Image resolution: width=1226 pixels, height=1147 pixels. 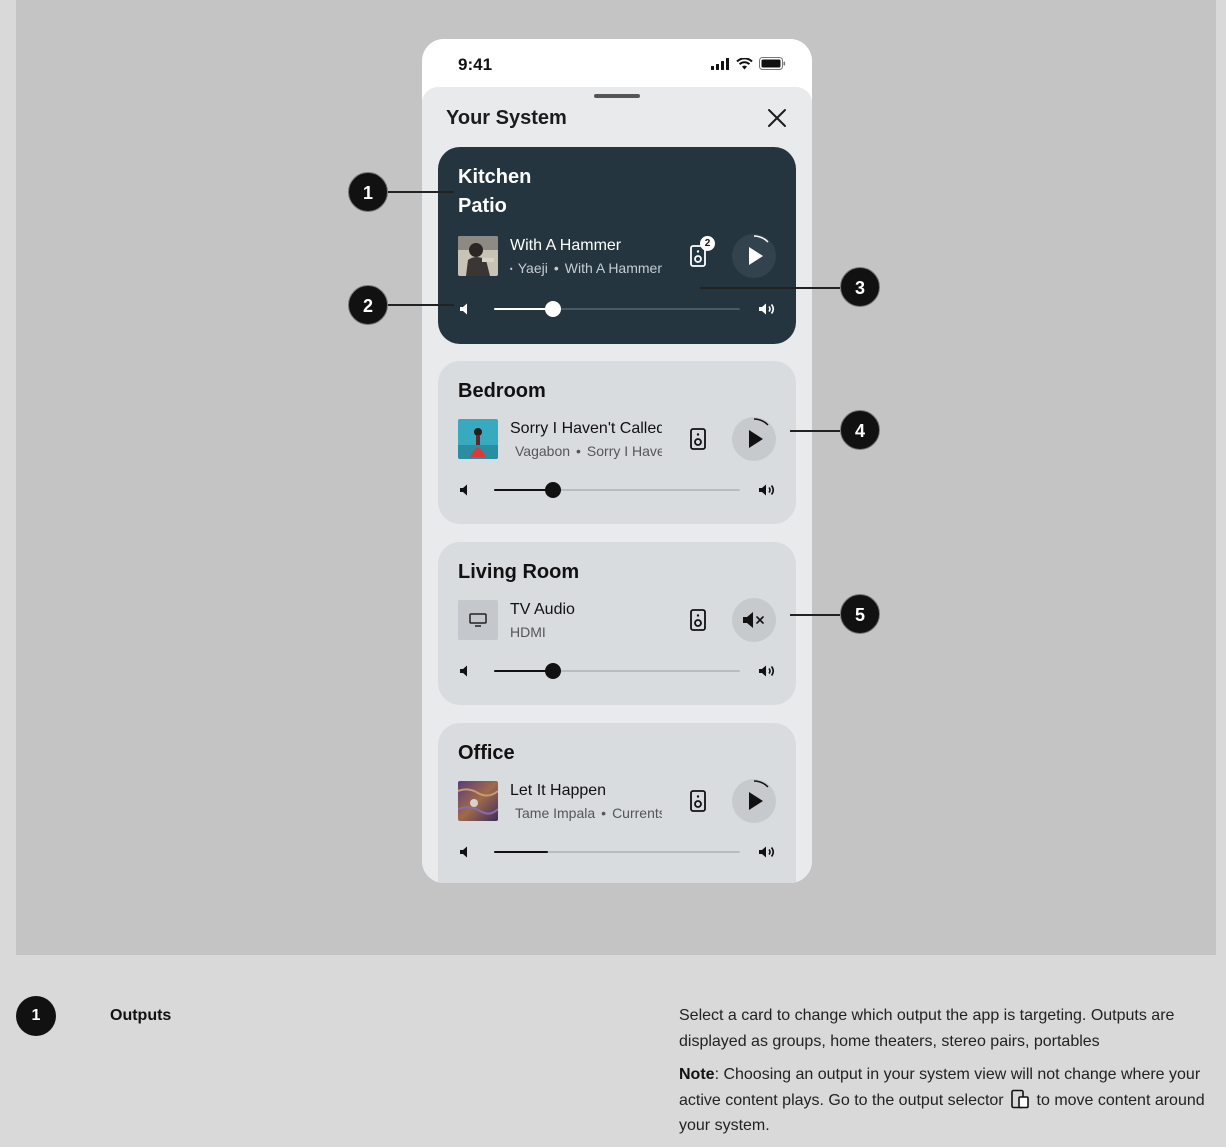 I want to click on cellular-signal-icon, so click(x=720, y=63).